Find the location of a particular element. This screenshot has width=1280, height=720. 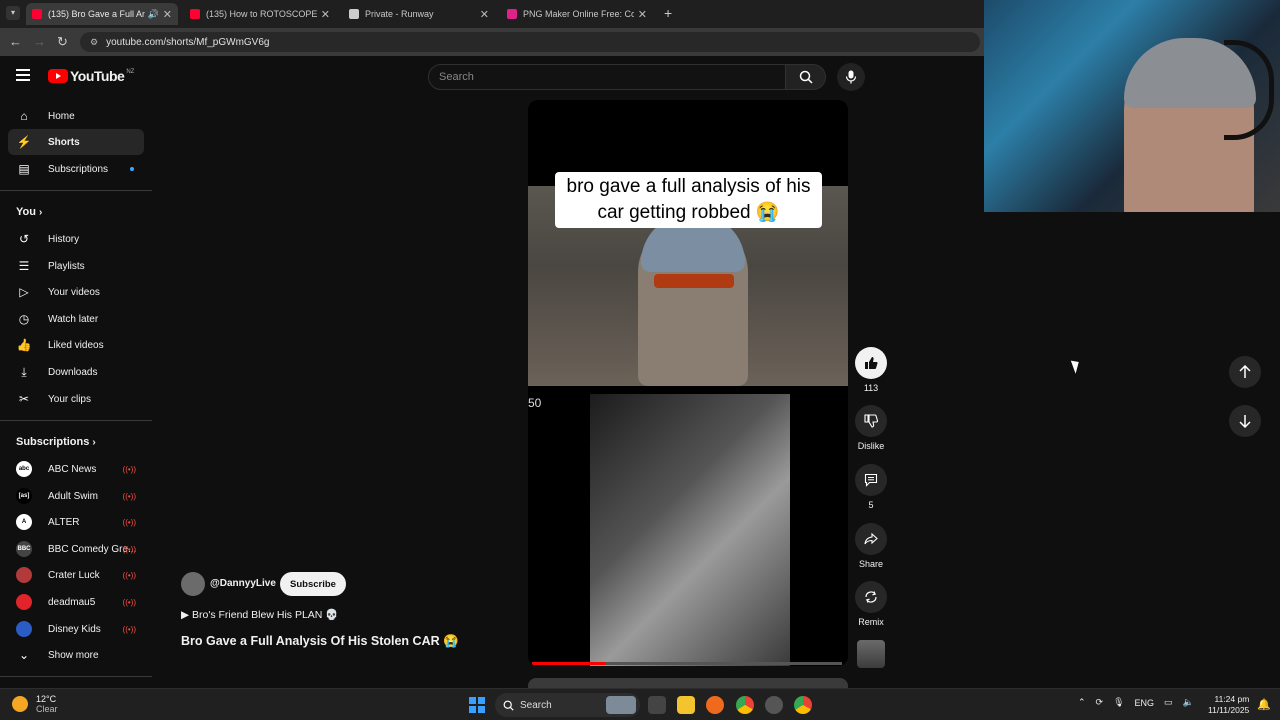

address-bar: ⚙ youtube.com/shorts/Mf_pGWmGV6g is located at coordinates (530, 42).